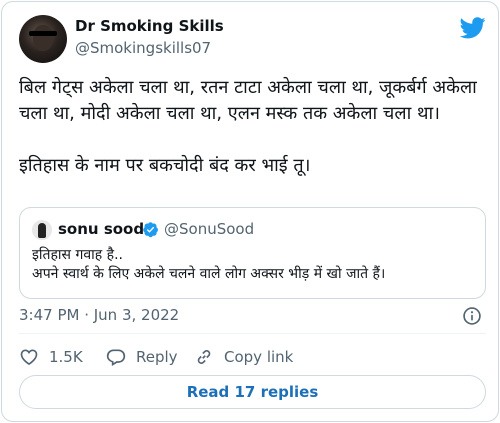 This screenshot has height=423, width=500. Describe the element at coordinates (472, 316) in the screenshot. I see `info-icon` at that location.